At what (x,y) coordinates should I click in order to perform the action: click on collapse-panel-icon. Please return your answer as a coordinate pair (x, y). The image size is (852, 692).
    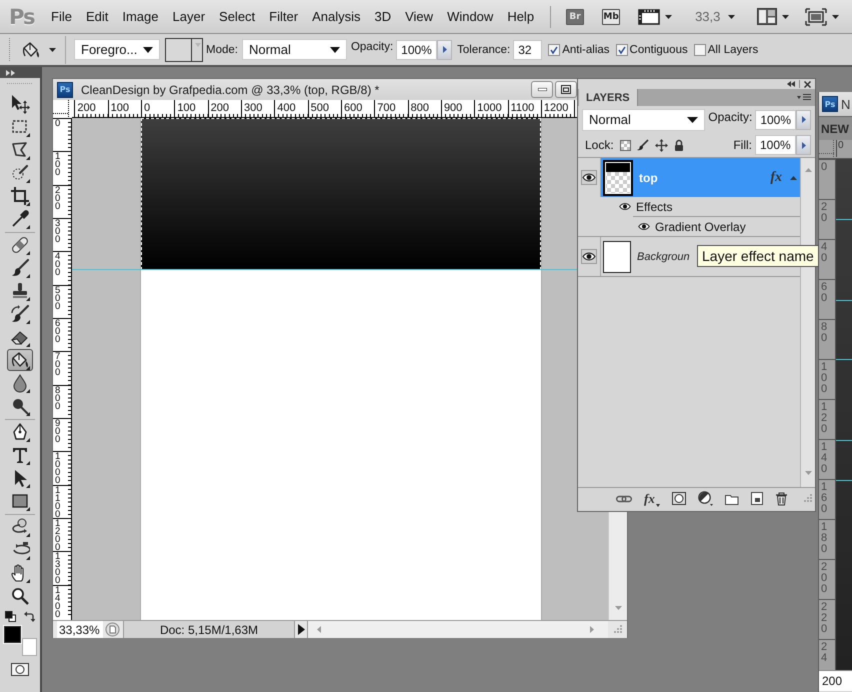
    Looking at the image, I should click on (791, 84).